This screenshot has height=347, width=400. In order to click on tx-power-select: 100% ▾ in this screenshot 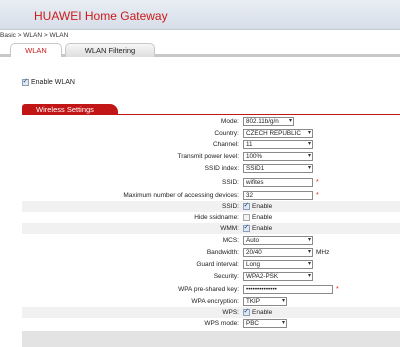, I will do `click(278, 156)`.